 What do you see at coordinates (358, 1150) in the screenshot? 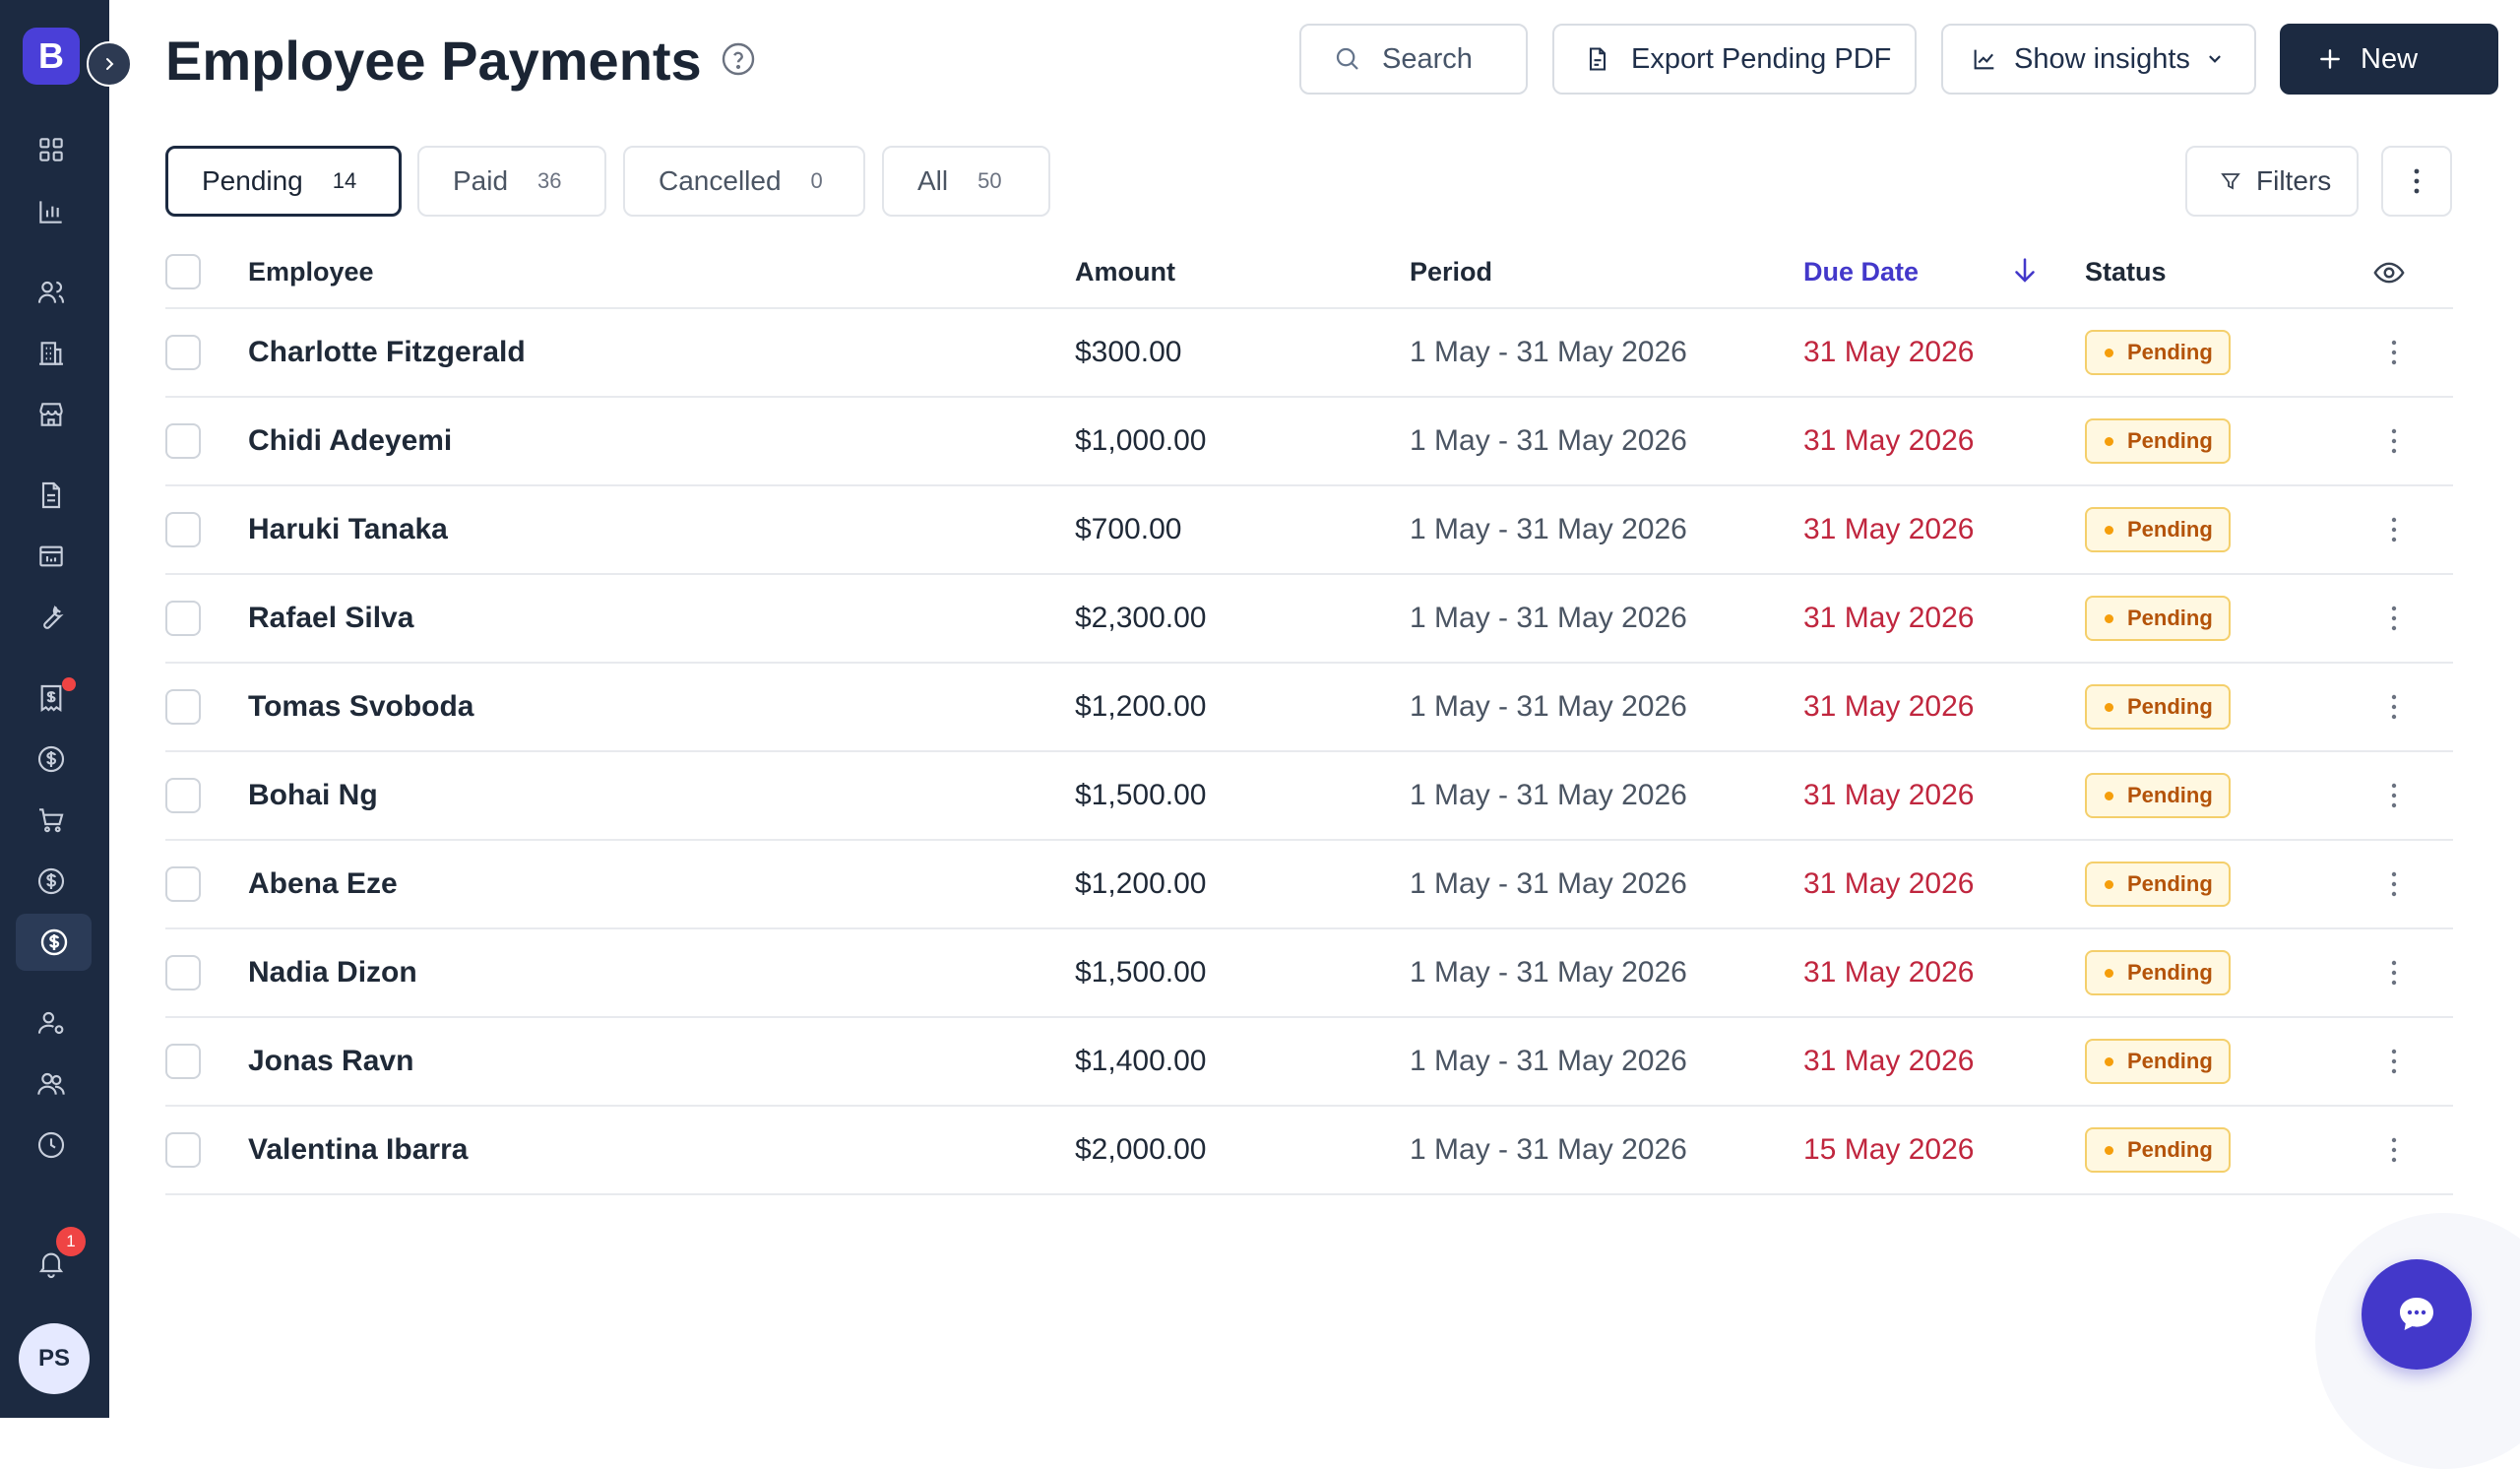
I see `employee-name: Valentina Ibarra` at bounding box center [358, 1150].